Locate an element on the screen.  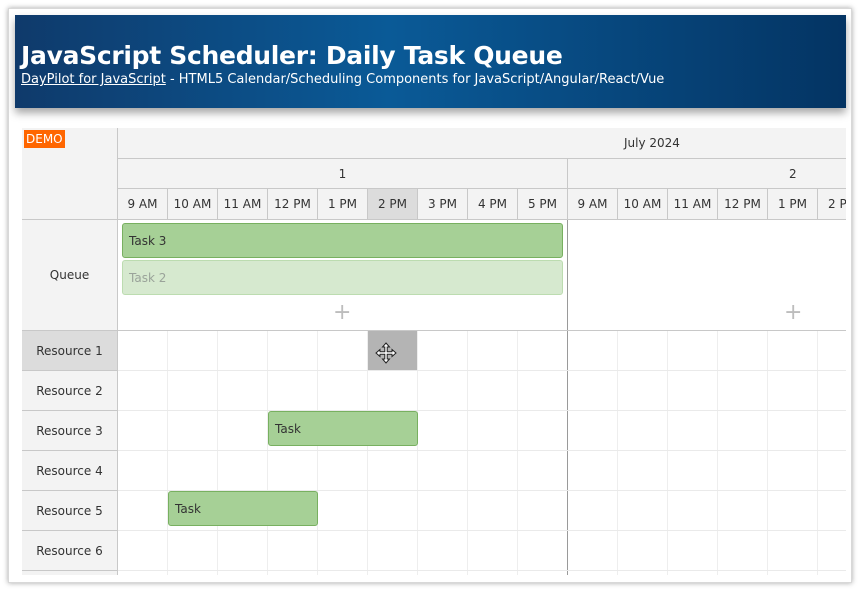
row-header-resource-5: Resource 5 is located at coordinates (70, 511).